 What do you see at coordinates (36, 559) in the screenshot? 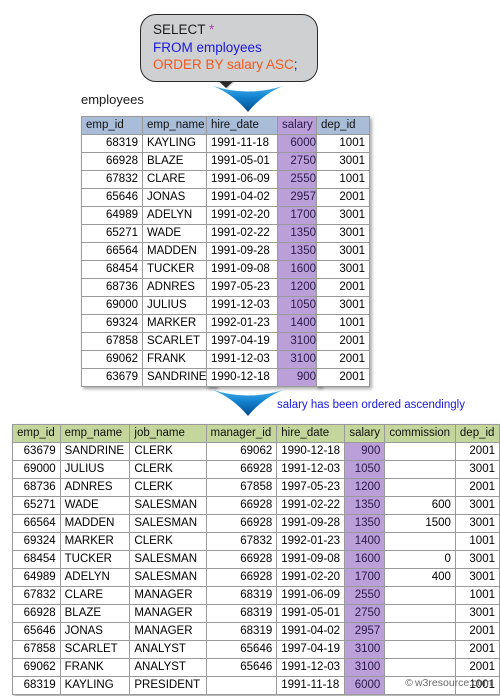
I see `cell-emp-id: 68454` at bounding box center [36, 559].